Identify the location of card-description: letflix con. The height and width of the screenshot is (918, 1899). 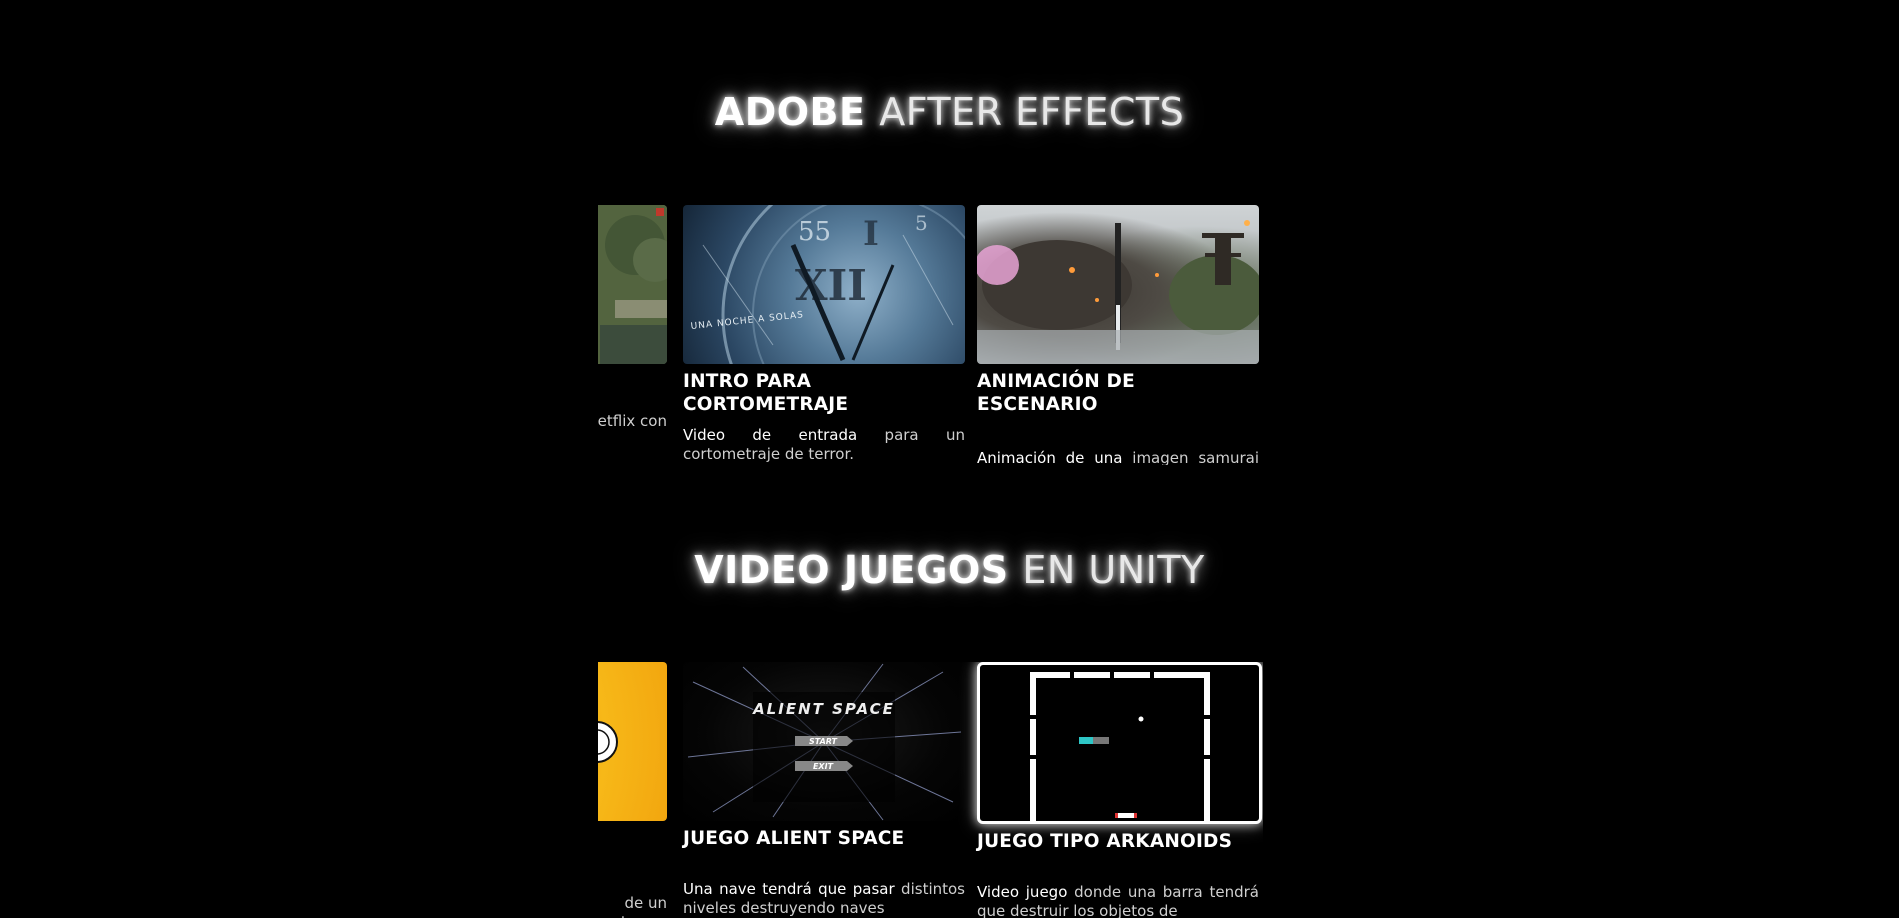
(632, 421).